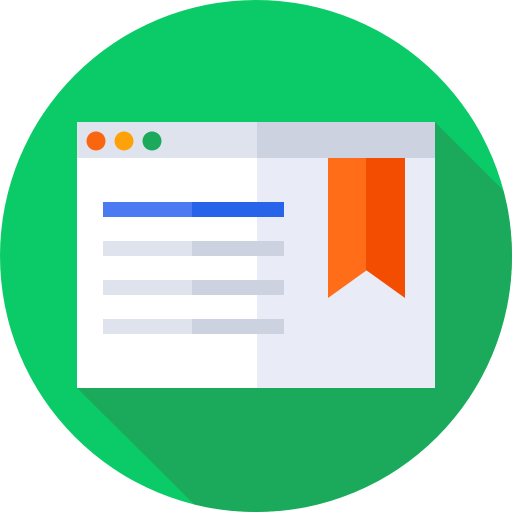  Describe the element at coordinates (148, 248) in the screenshot. I see `text-line-1-left` at that location.